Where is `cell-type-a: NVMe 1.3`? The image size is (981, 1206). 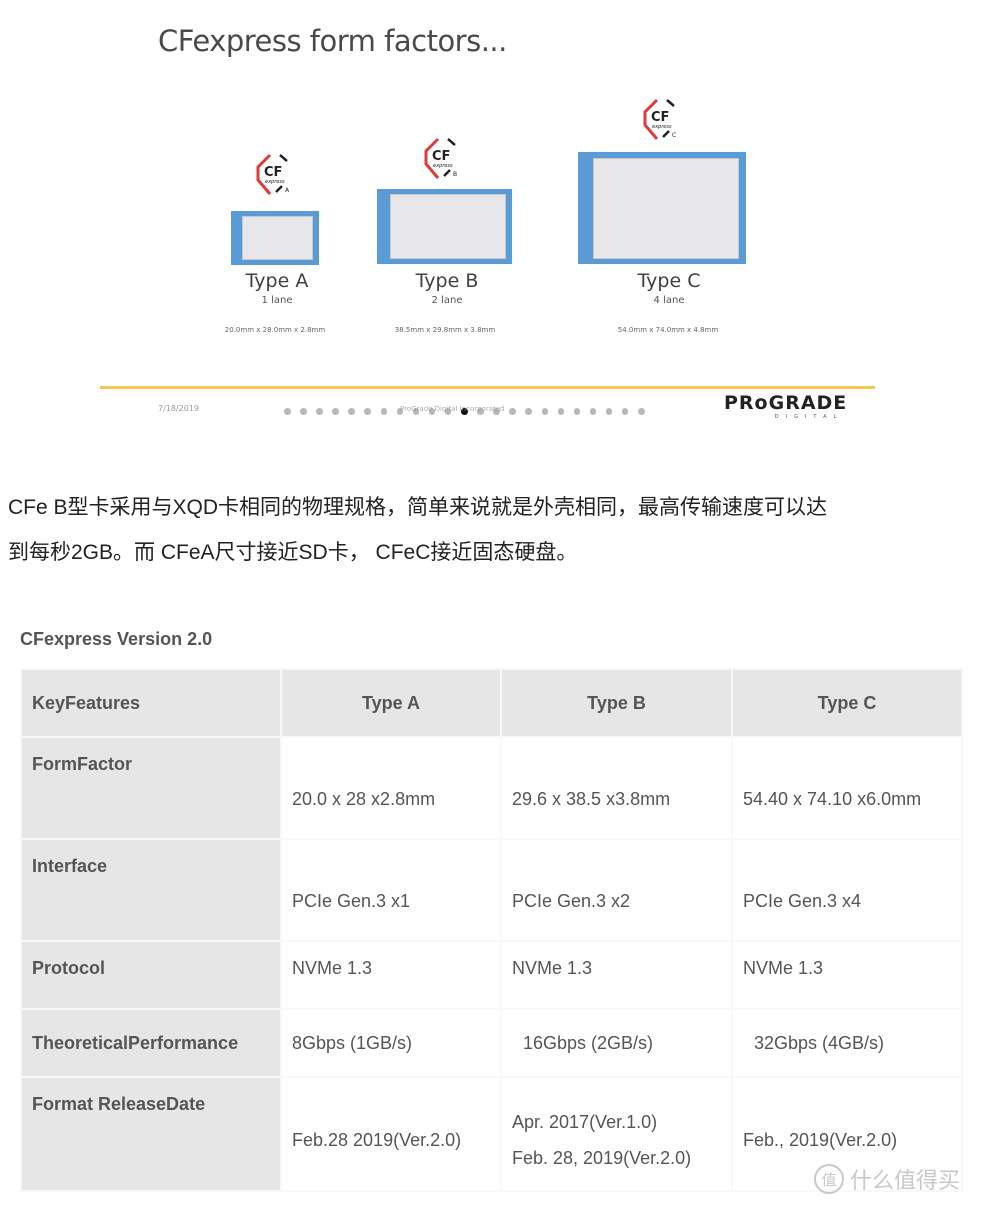 cell-type-a: NVMe 1.3 is located at coordinates (391, 975).